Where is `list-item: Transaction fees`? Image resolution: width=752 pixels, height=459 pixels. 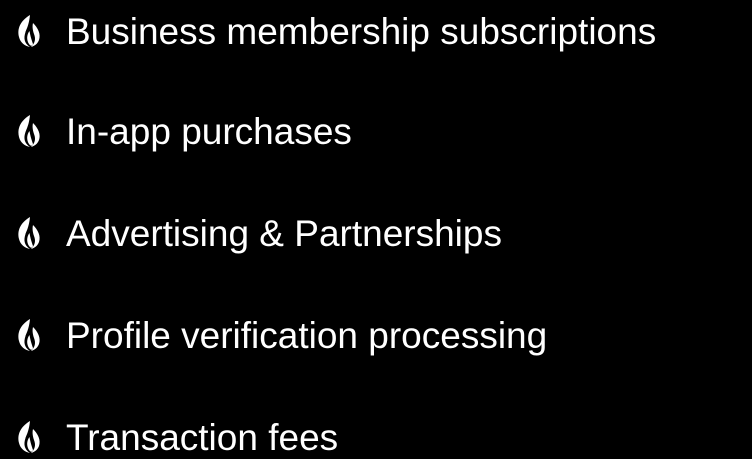 list-item: Transaction fees is located at coordinates (176, 436).